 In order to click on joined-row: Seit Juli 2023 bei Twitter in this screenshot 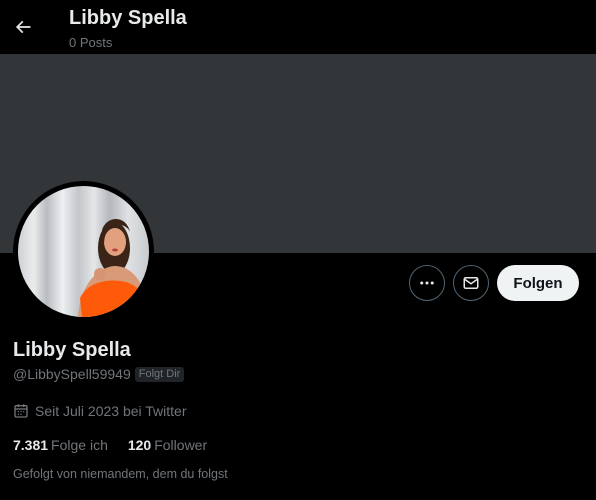, I will do `click(100, 411)`.